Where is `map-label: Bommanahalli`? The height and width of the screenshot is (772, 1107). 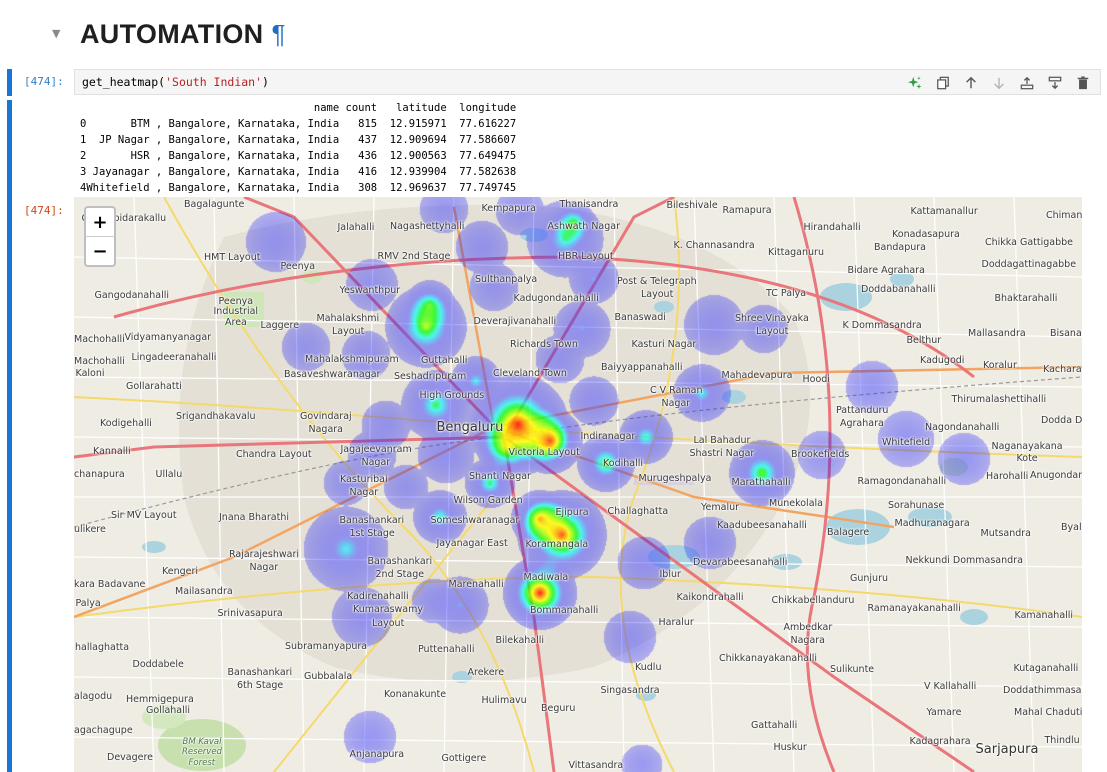
map-label: Bommanahalli is located at coordinates (564, 610).